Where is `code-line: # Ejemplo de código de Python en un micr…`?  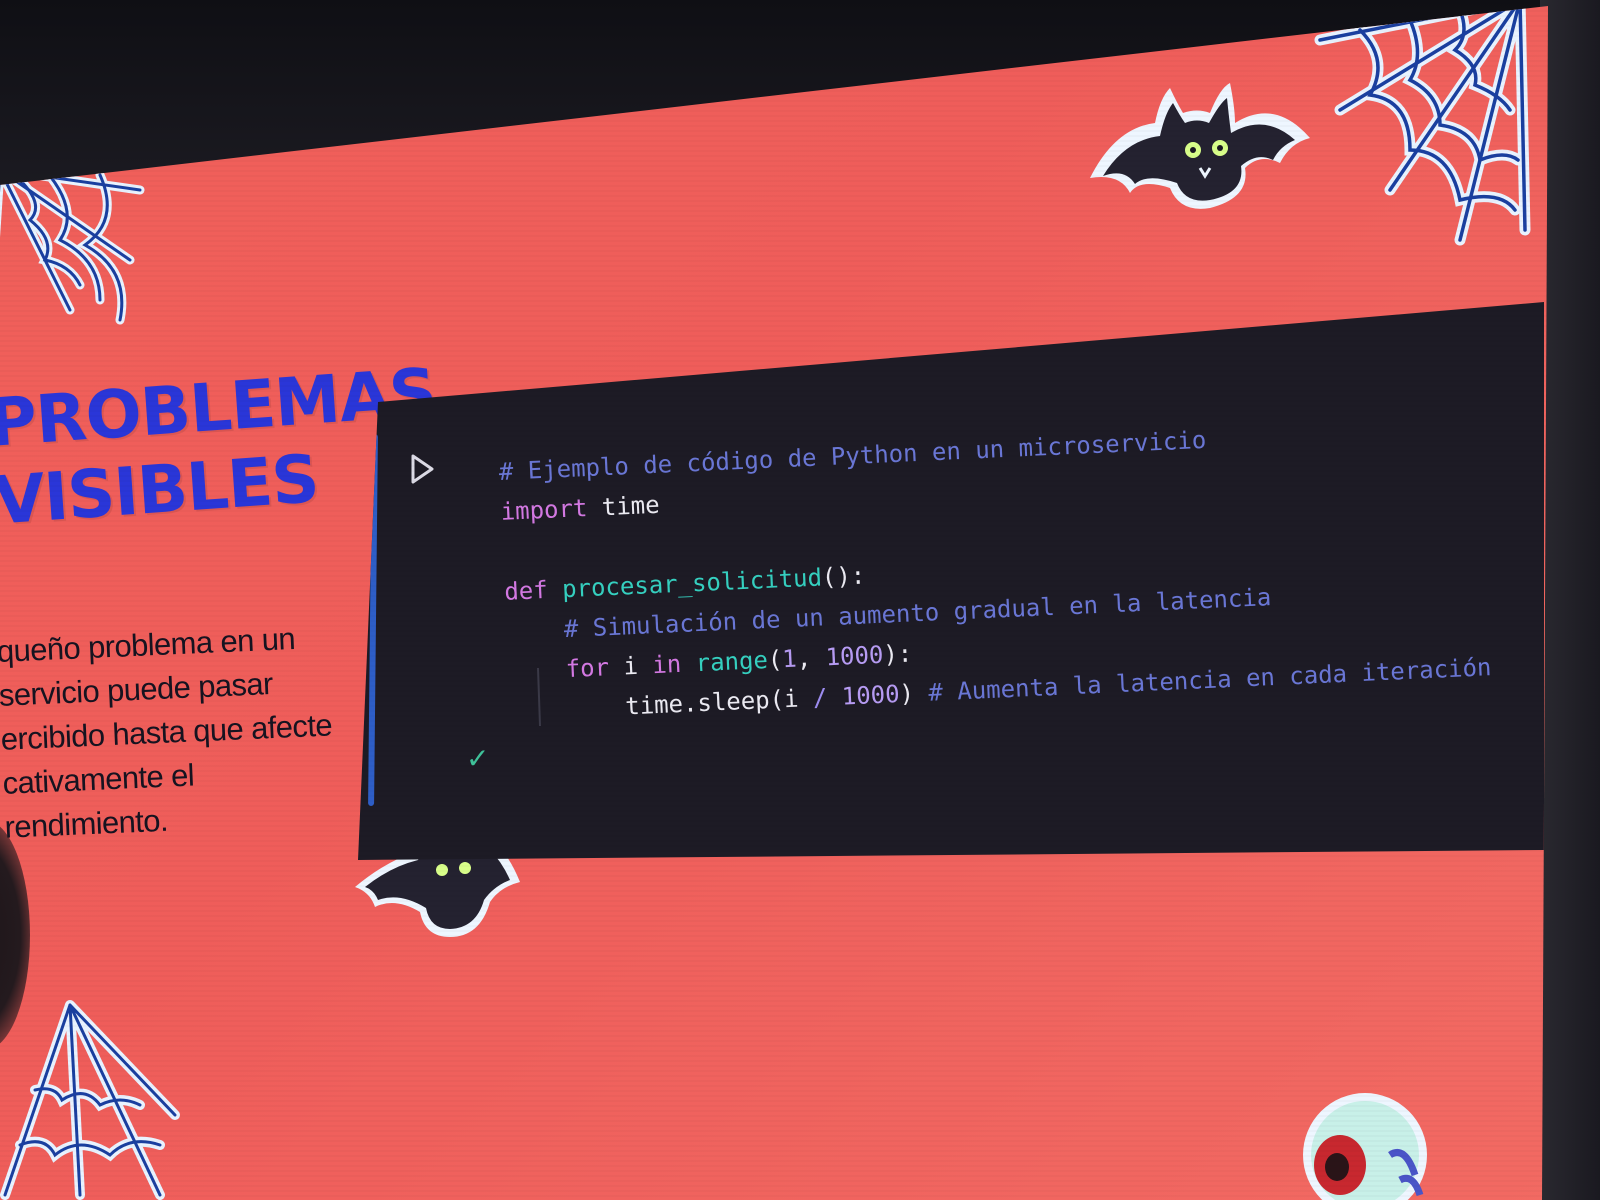 code-line: # Ejemplo de código de Python en un micr… is located at coordinates (989, 449).